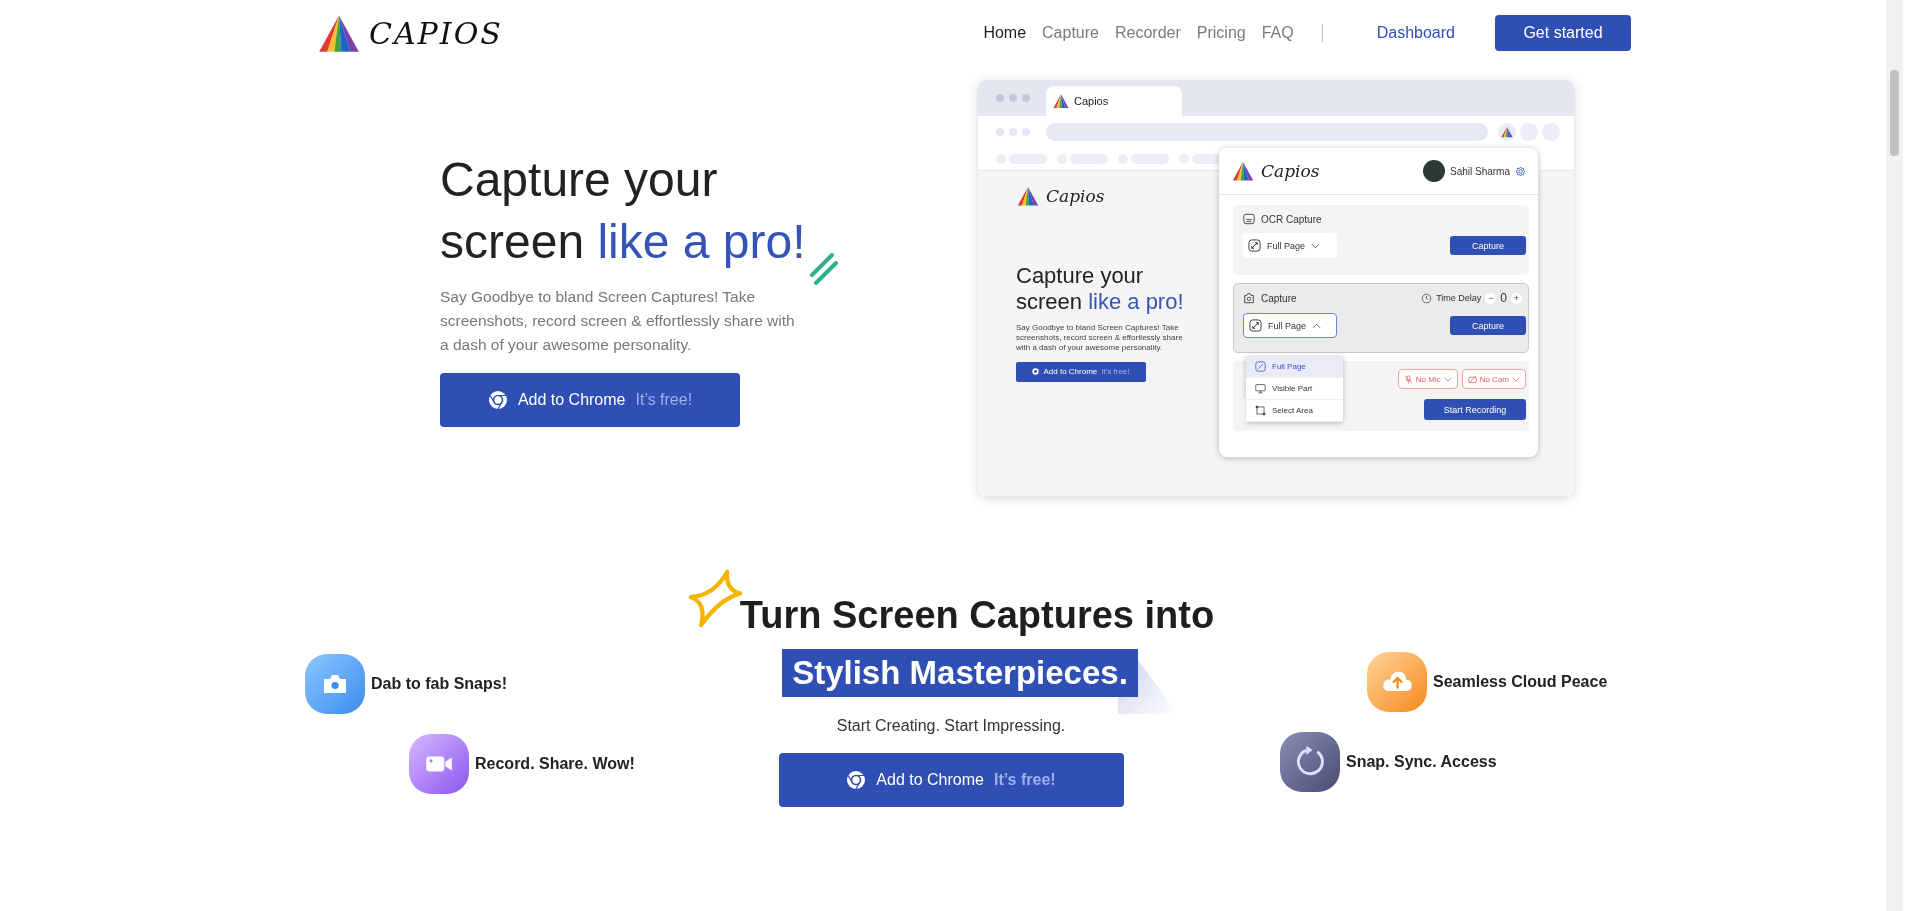  I want to click on section-heading: Turn Screen Captures into, so click(977, 615).